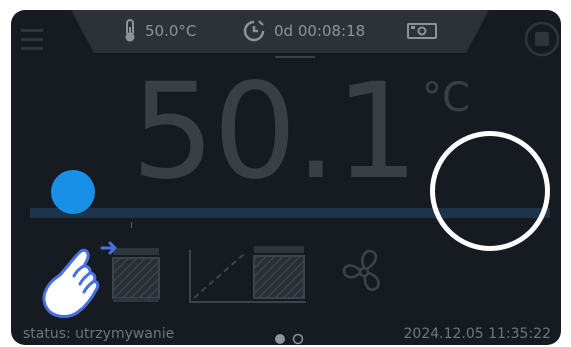 This screenshot has height=347, width=571. I want to click on temperature-unit: °C, so click(446, 98).